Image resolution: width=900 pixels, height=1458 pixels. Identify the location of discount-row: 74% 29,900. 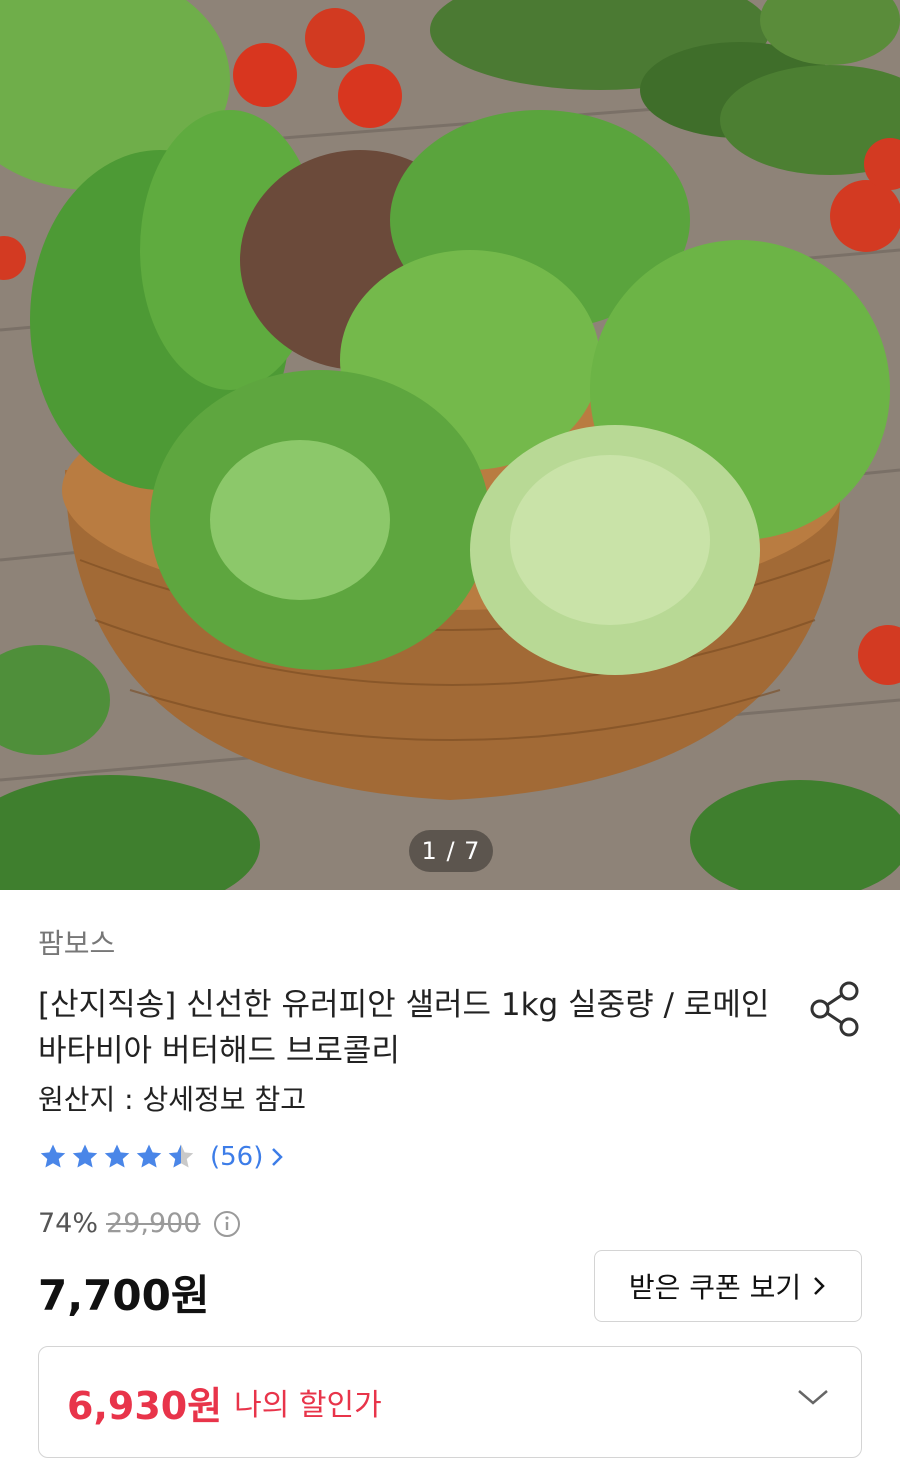
(139, 1223).